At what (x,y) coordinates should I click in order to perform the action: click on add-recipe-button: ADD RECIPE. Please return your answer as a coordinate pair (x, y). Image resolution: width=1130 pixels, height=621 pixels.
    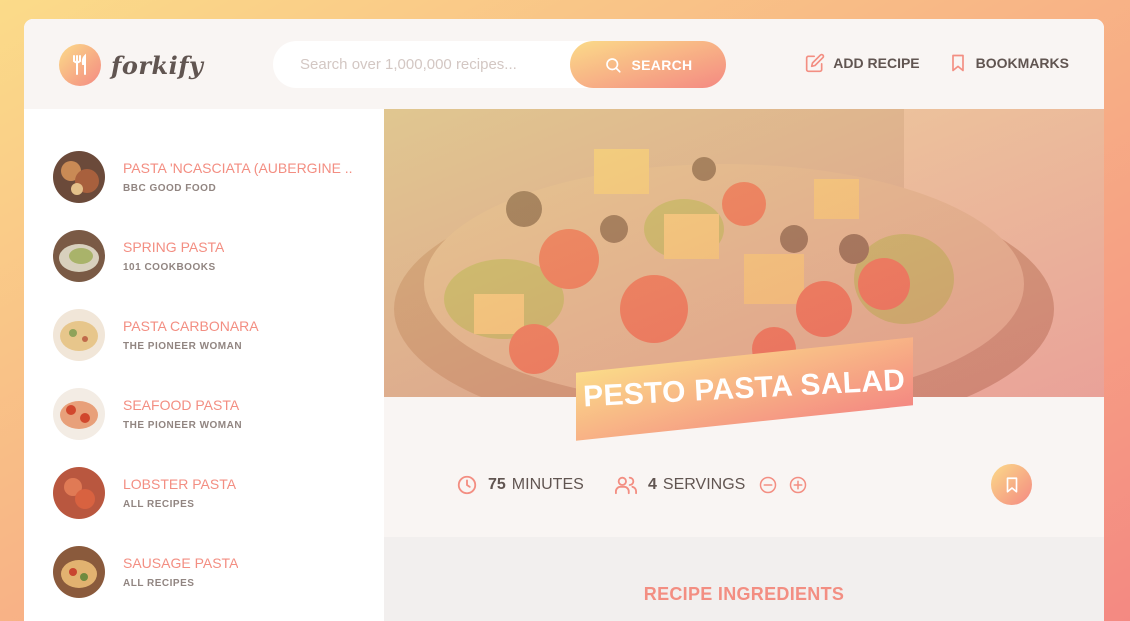
    Looking at the image, I should click on (862, 63).